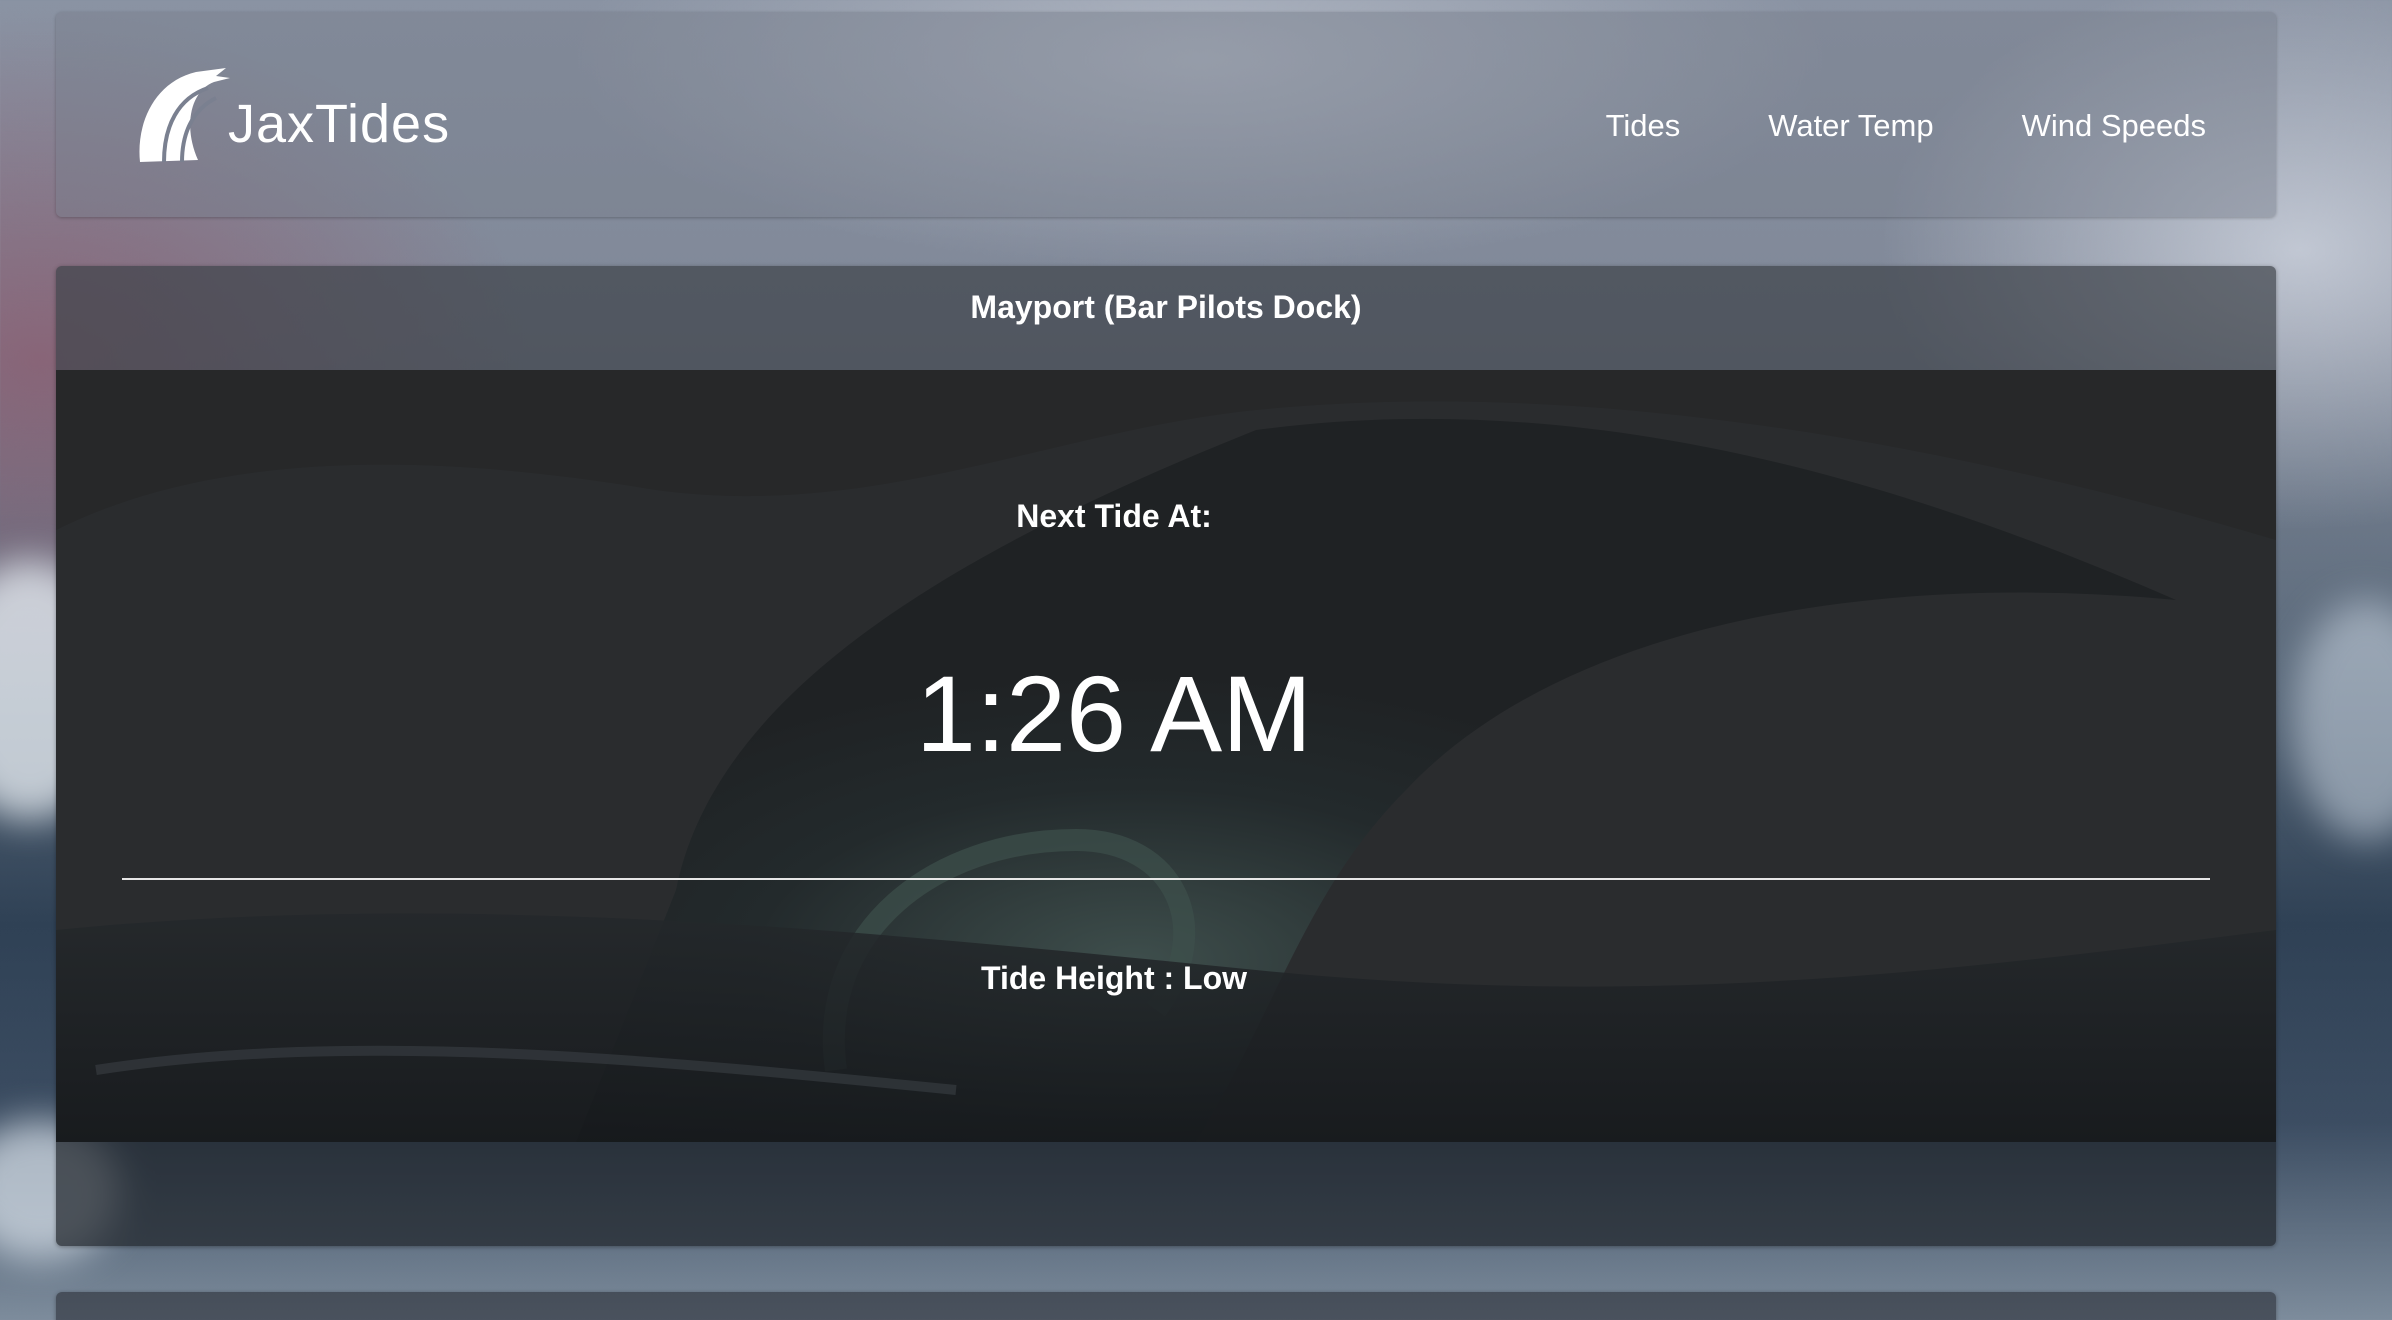  I want to click on tide-height: Tide Height : Low, so click(1140, 978).